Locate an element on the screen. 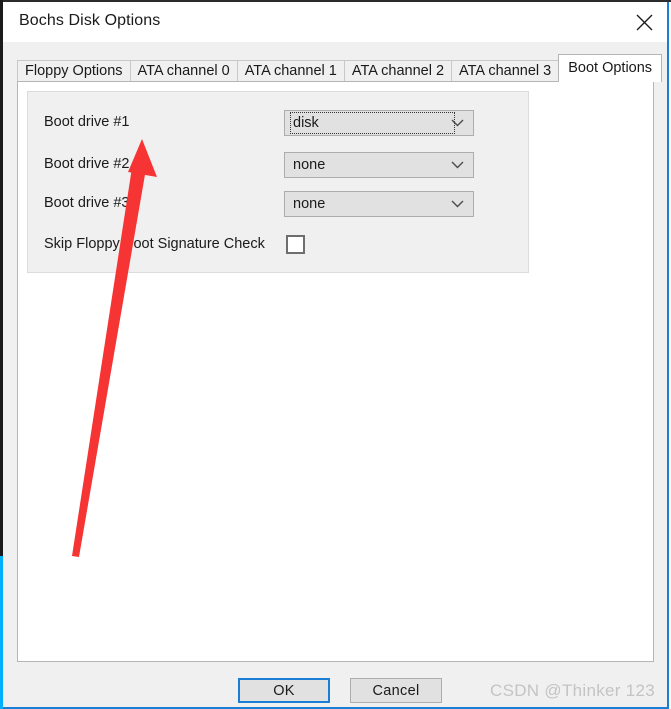  tab-label: Floppy Options is located at coordinates (74, 71).